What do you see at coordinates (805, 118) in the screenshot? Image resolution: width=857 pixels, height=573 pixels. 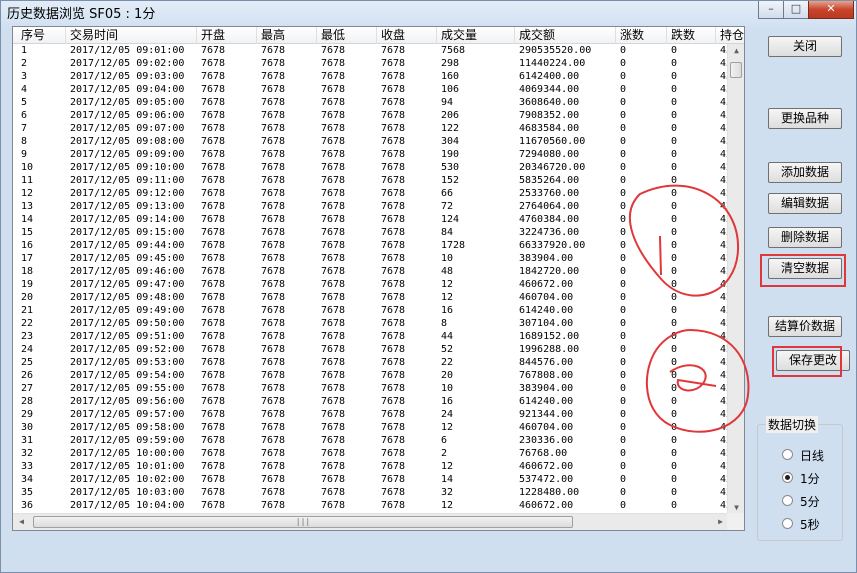 I see `change-symbol-button: 更换品种` at bounding box center [805, 118].